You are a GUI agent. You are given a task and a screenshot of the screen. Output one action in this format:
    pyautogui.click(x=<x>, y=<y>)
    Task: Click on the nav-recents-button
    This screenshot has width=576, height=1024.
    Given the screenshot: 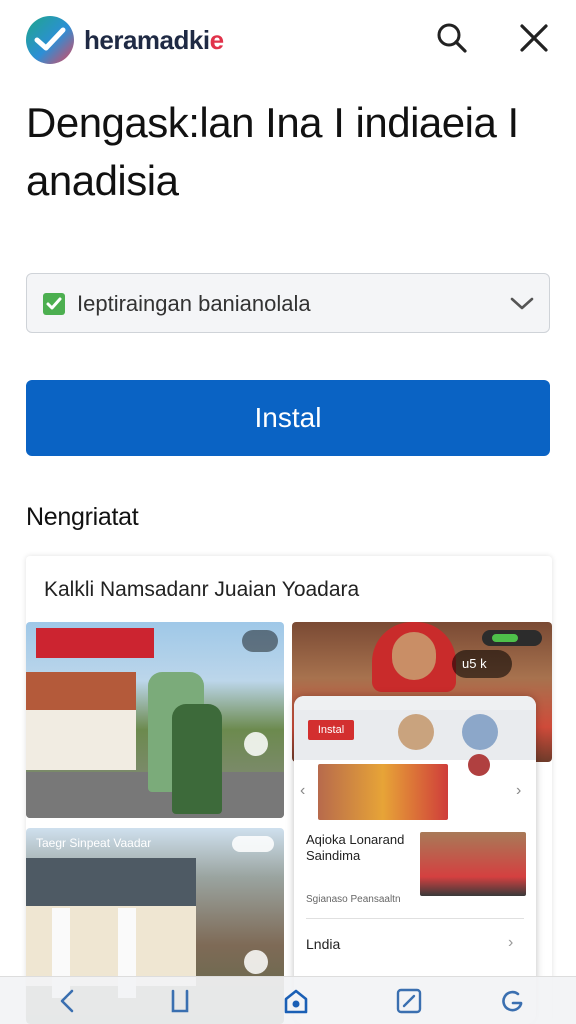 What is the action you would take?
    pyautogui.click(x=180, y=1001)
    